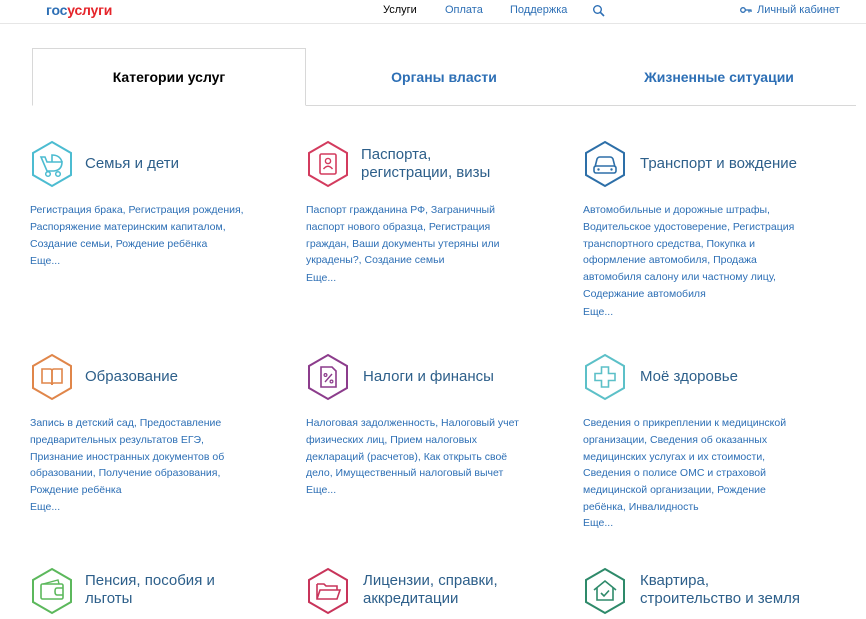  I want to click on category-title: Образование, so click(185, 377).